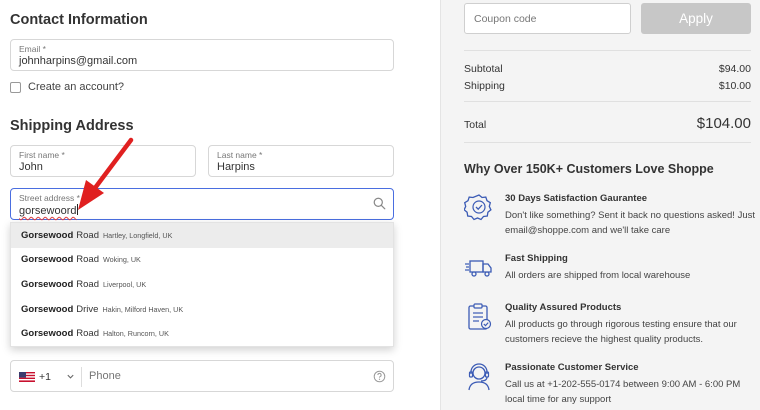  What do you see at coordinates (103, 161) in the screenshot?
I see `first-name-field: First name * John` at bounding box center [103, 161].